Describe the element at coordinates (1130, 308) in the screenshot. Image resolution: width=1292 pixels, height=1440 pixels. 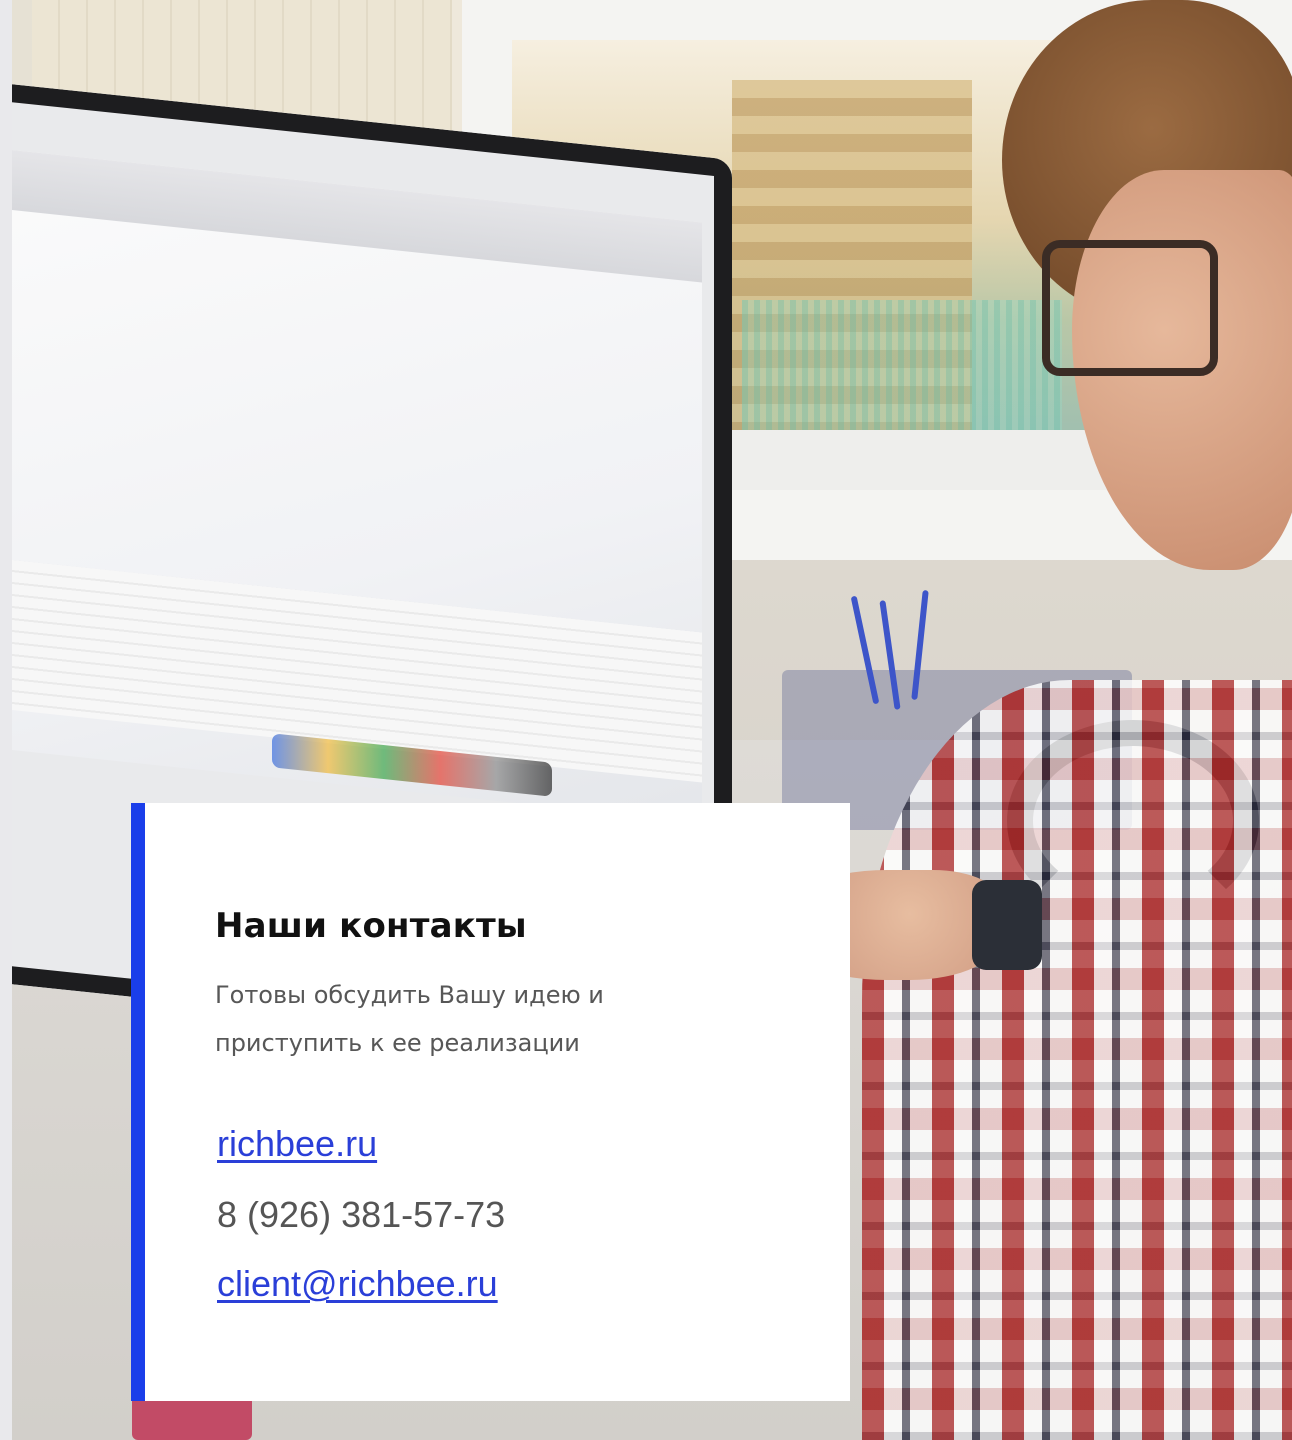
I see `photo-person-glasses` at that location.